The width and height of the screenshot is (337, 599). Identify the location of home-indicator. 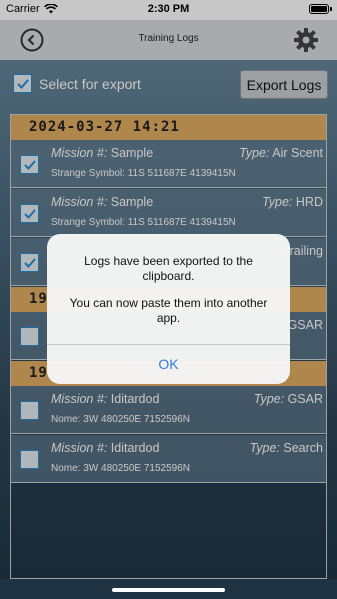
(168, 589).